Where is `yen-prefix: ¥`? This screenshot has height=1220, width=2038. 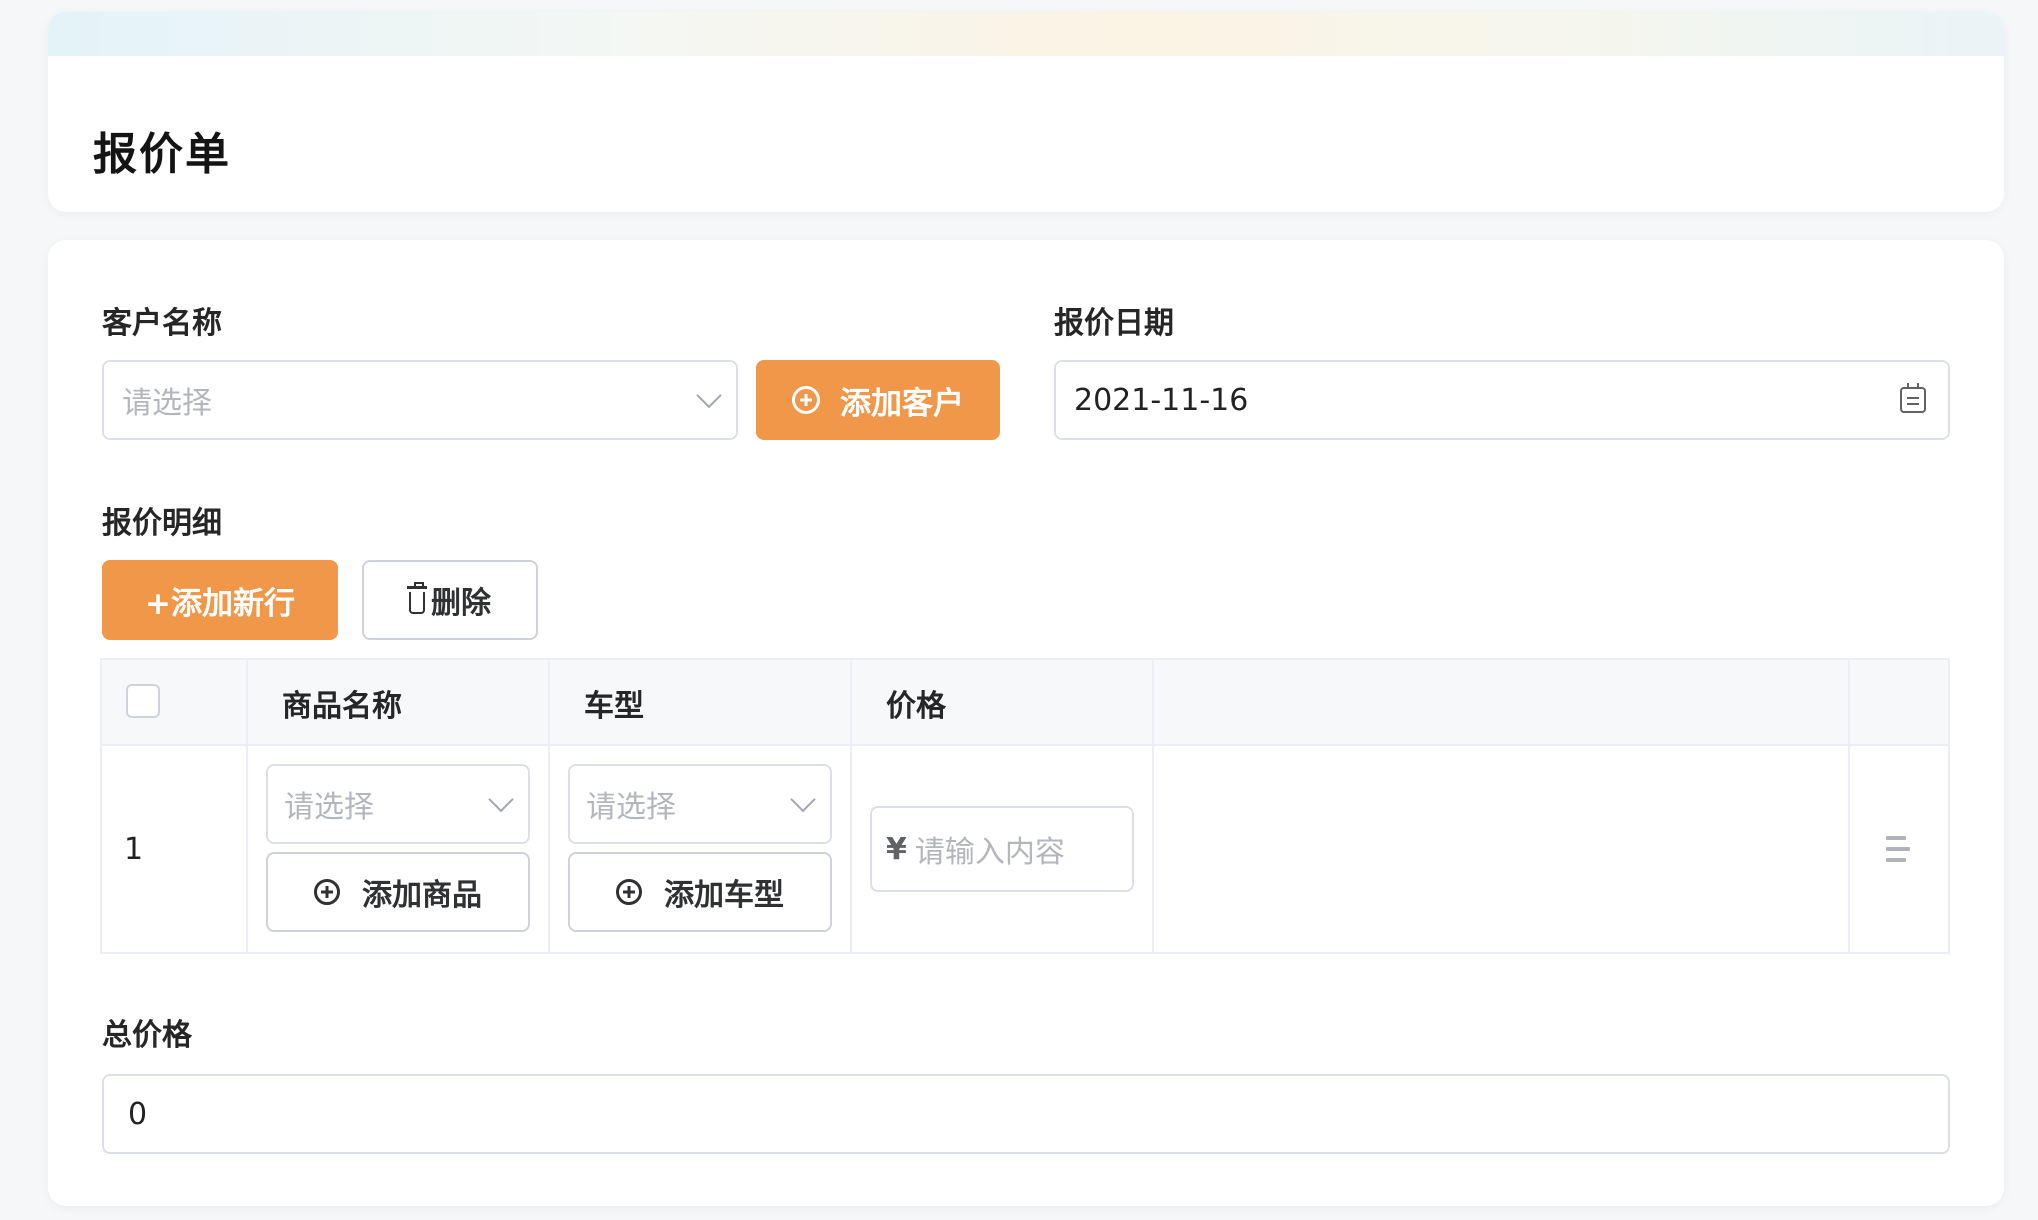
yen-prefix: ¥ is located at coordinates (896, 849).